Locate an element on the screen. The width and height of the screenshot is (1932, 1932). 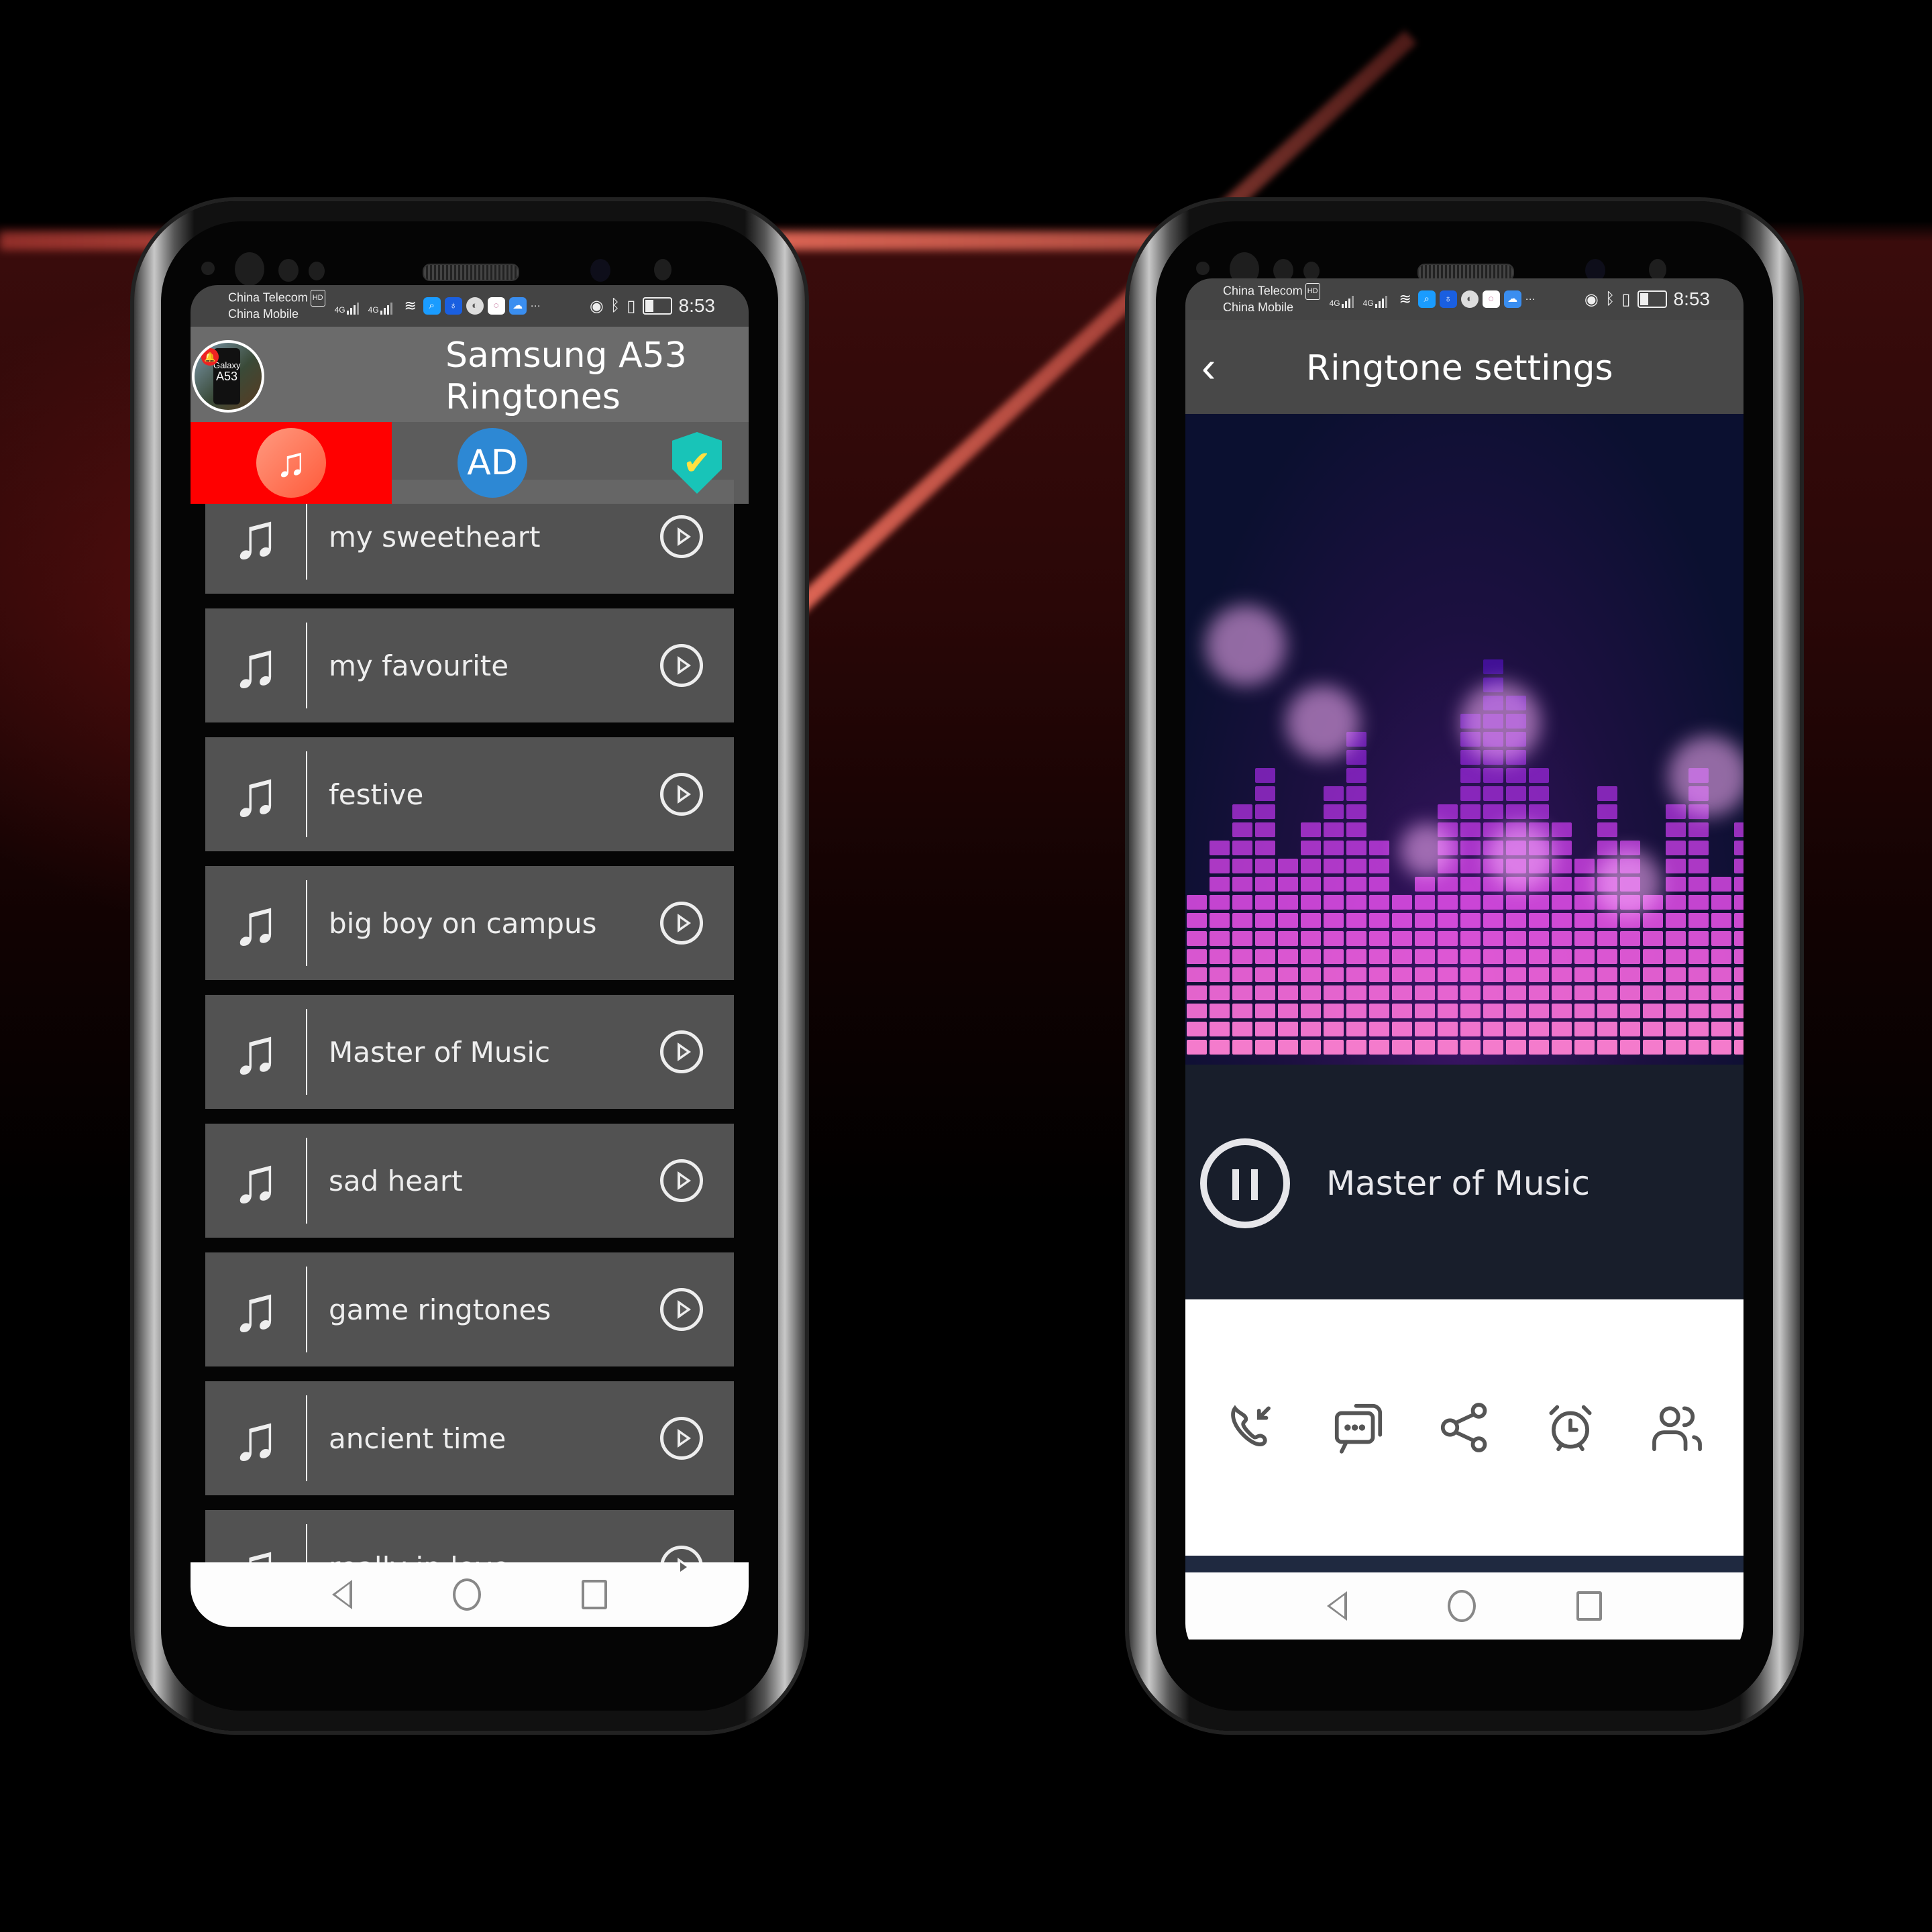
ringtone-row: ♫ big boy on campus is located at coordinates (469, 923).